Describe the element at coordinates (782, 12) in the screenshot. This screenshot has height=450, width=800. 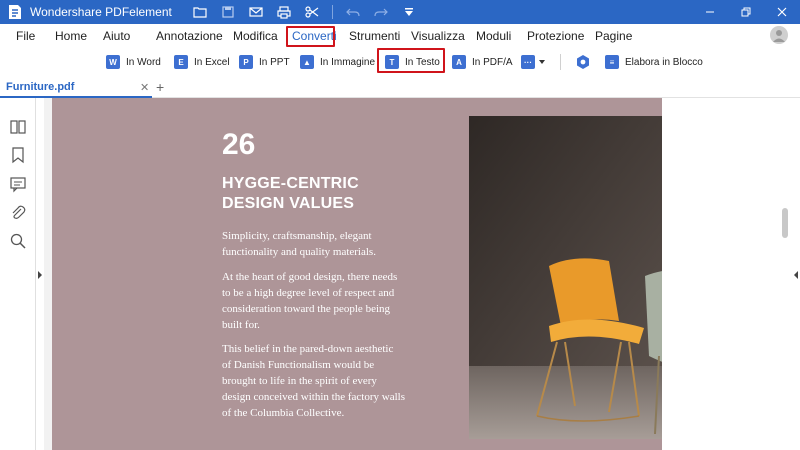
I see `close-icon` at that location.